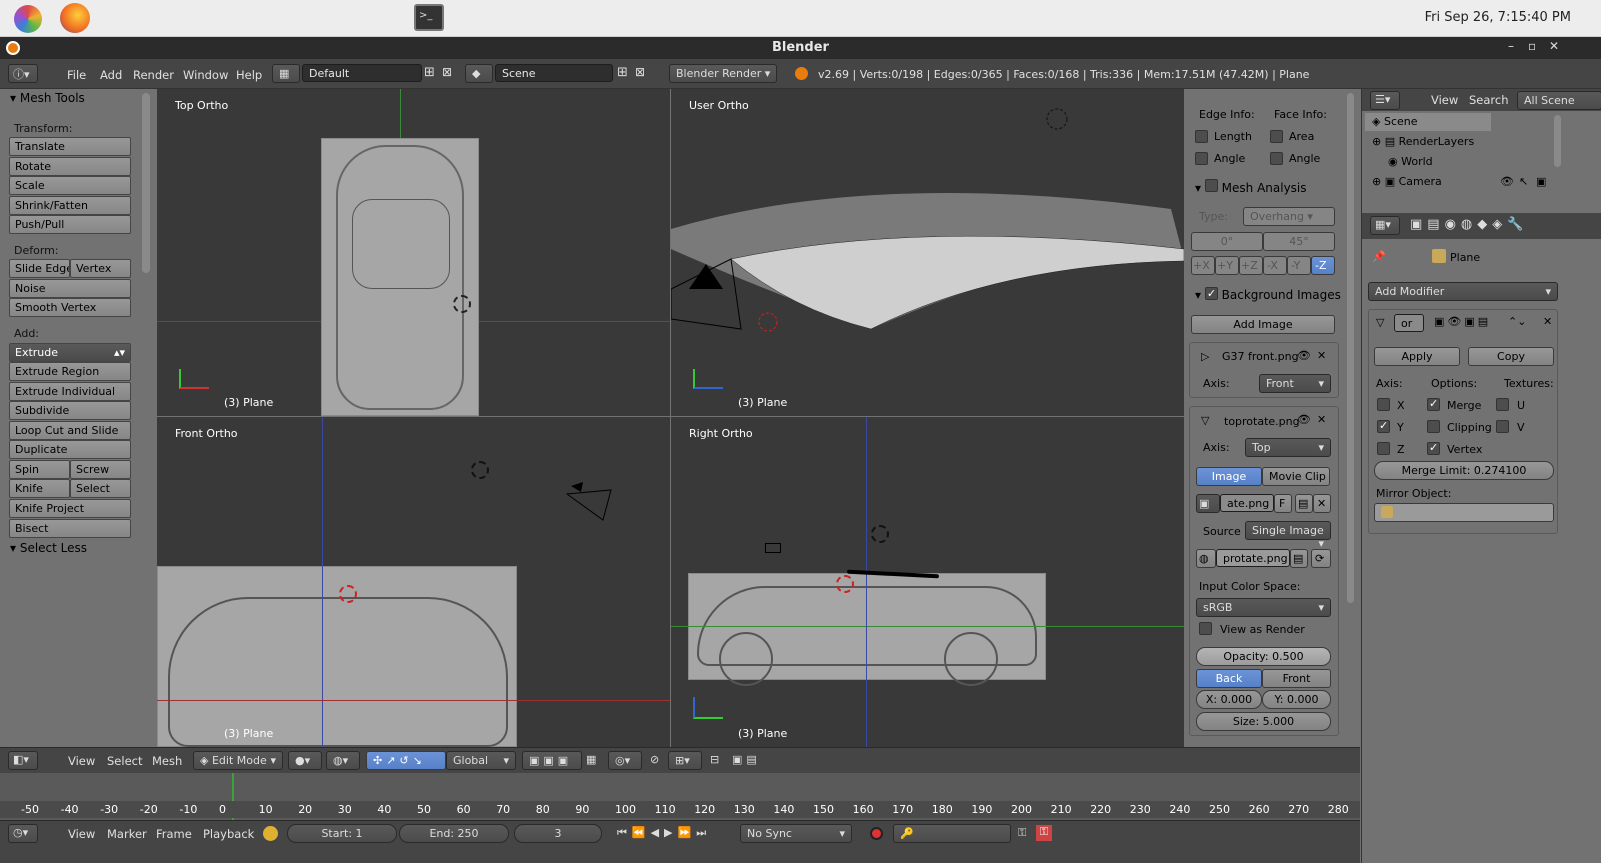 The width and height of the screenshot is (1601, 863). Describe the element at coordinates (70, 528) in the screenshot. I see `bisect-button: Bisect` at that location.